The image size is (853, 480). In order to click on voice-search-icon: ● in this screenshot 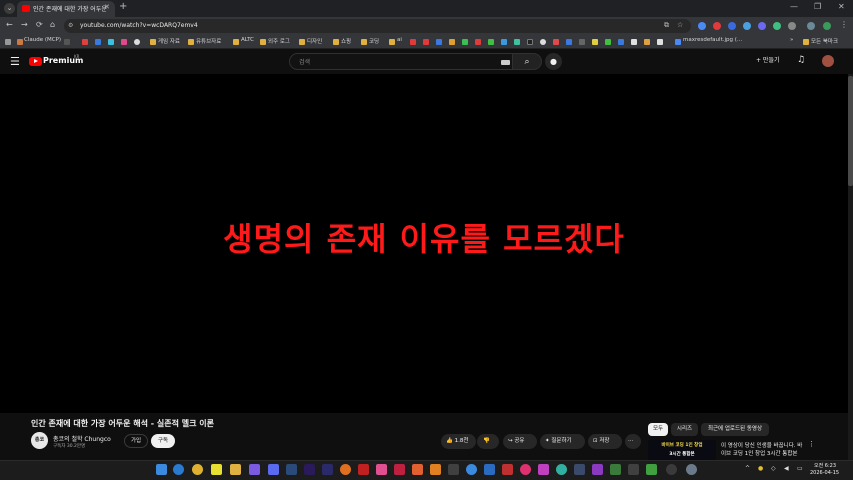, I will do `click(553, 61)`.